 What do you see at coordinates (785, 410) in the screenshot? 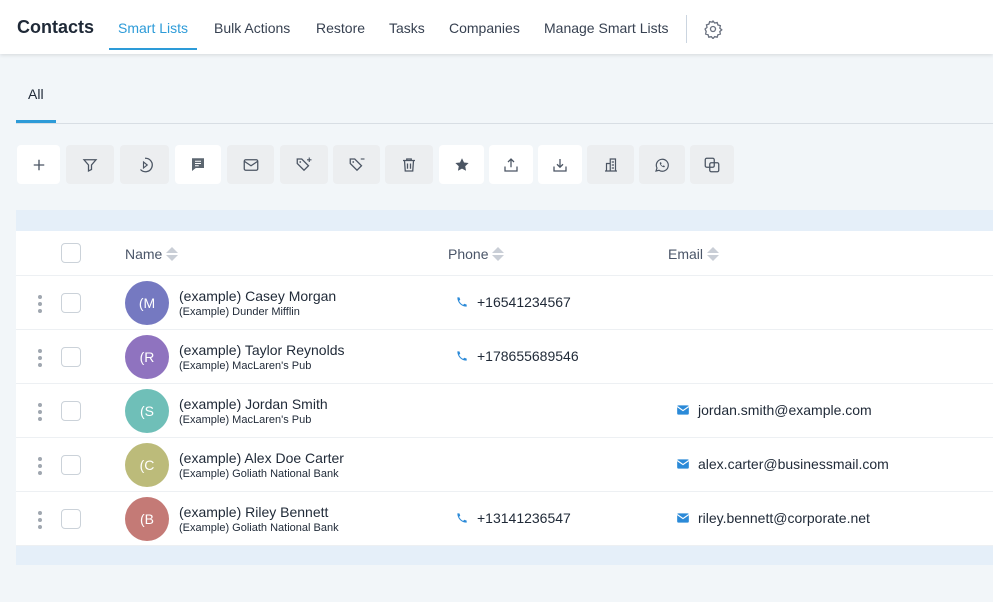
I see `email-value: jordan.smith@example.com` at bounding box center [785, 410].